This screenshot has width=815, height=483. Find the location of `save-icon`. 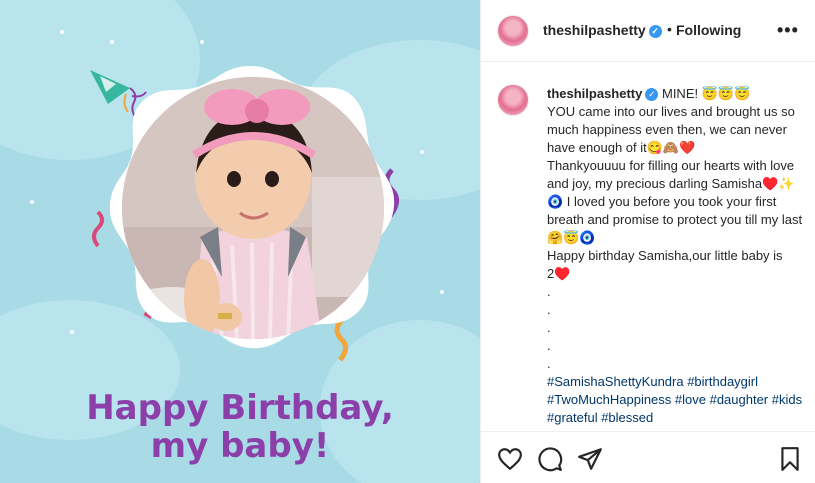

save-icon is located at coordinates (790, 459).